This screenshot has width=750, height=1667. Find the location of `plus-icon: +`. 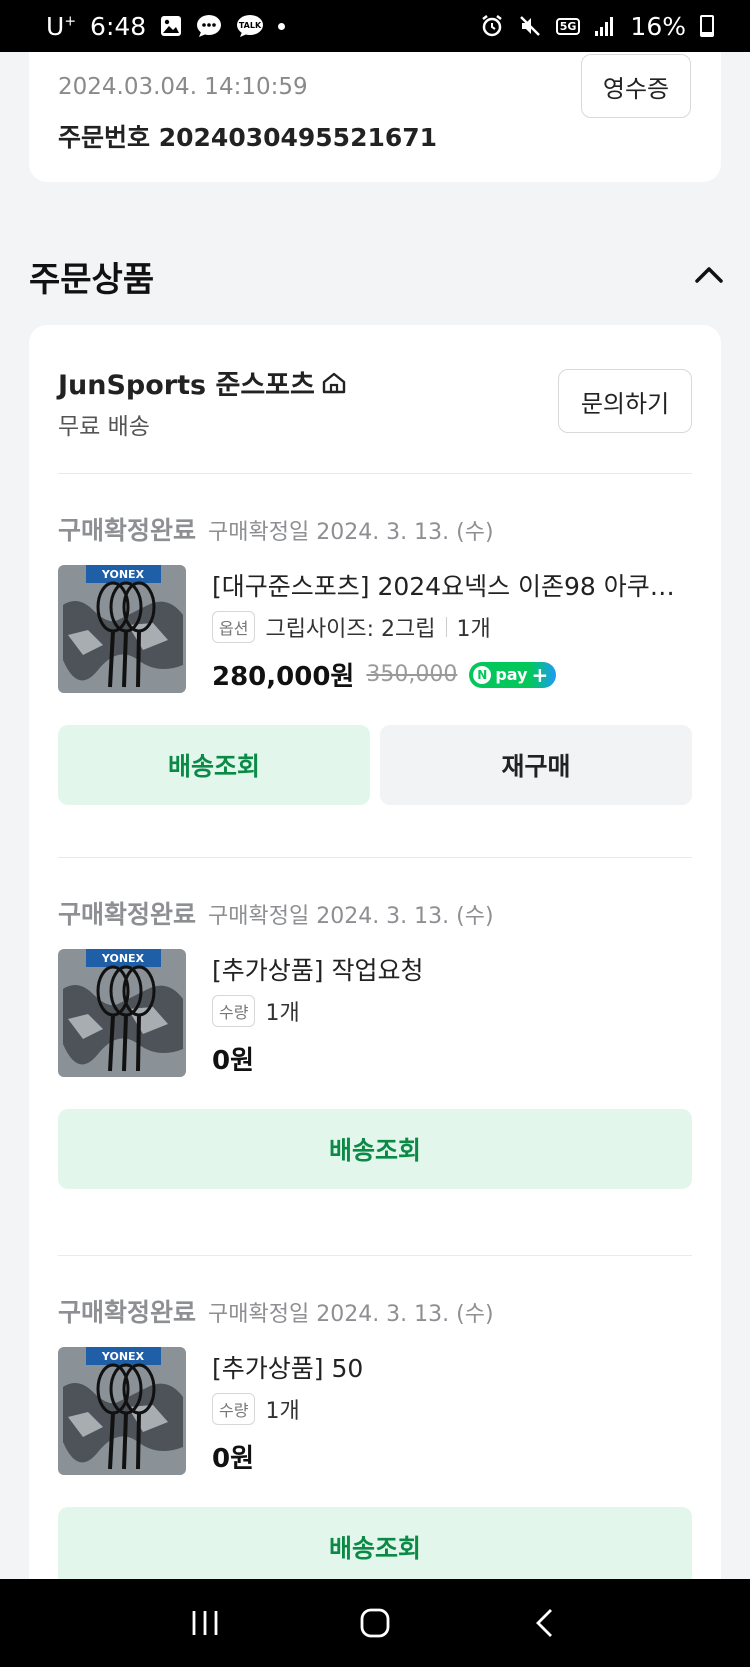

plus-icon: + is located at coordinates (540, 674).